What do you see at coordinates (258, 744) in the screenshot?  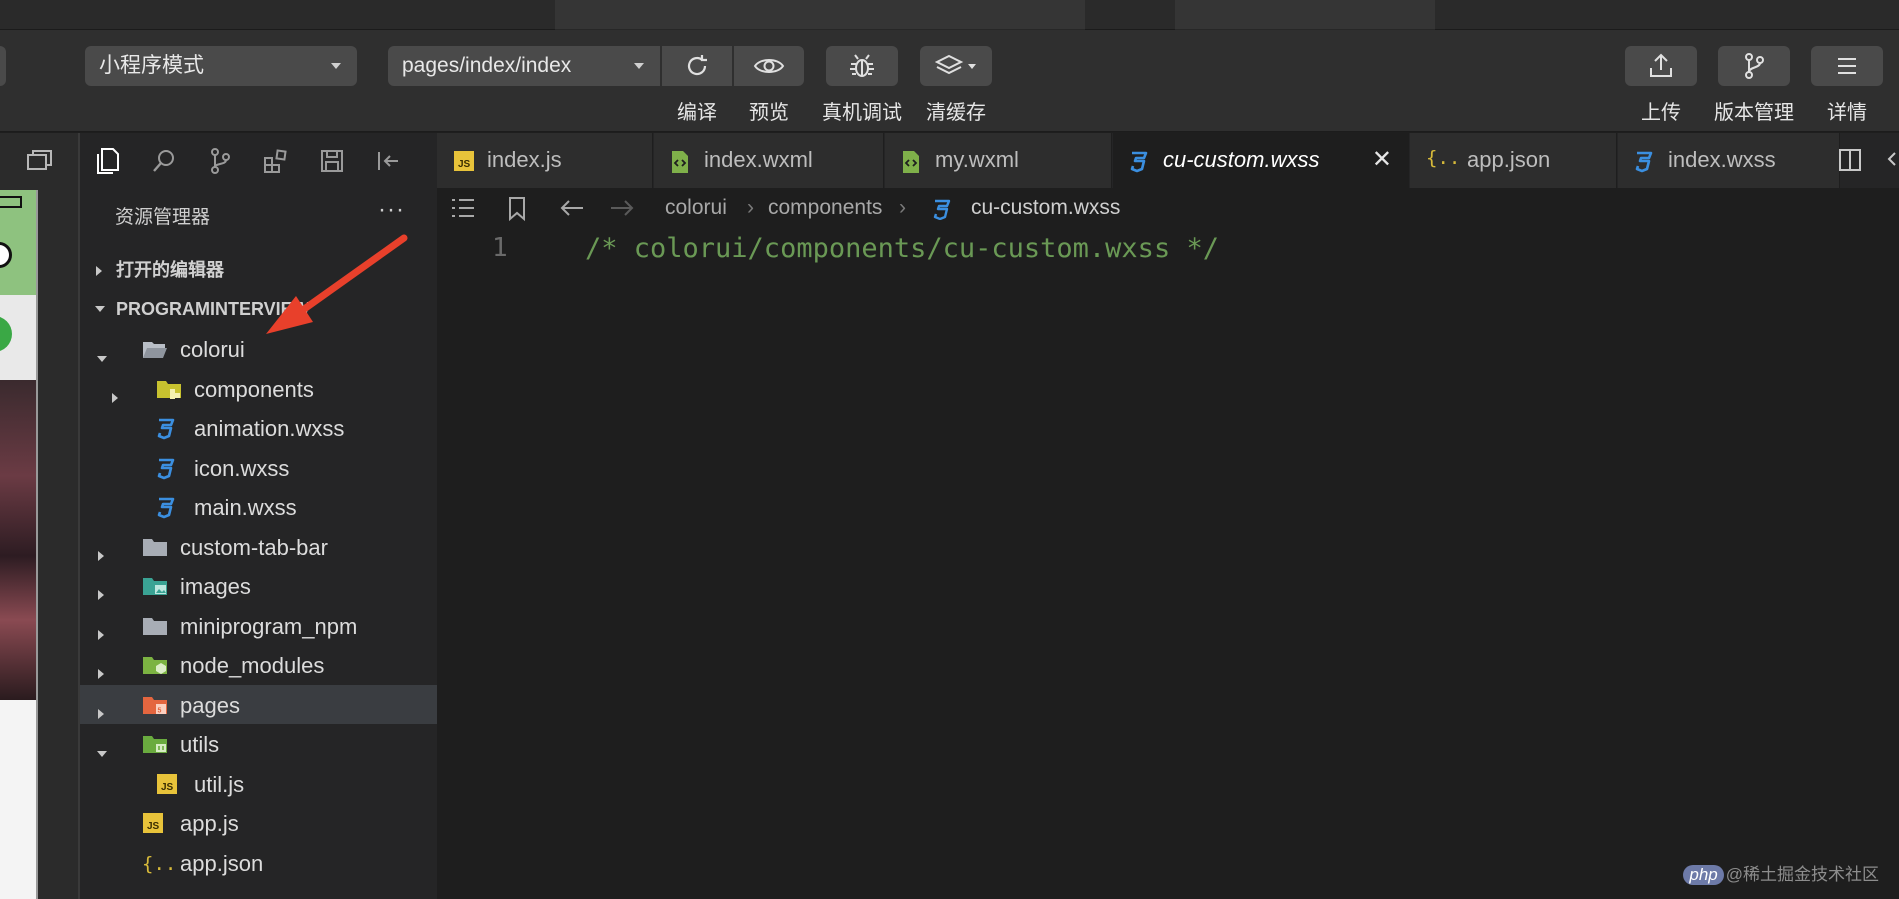 I see `tree-item-utils: utils` at bounding box center [258, 744].